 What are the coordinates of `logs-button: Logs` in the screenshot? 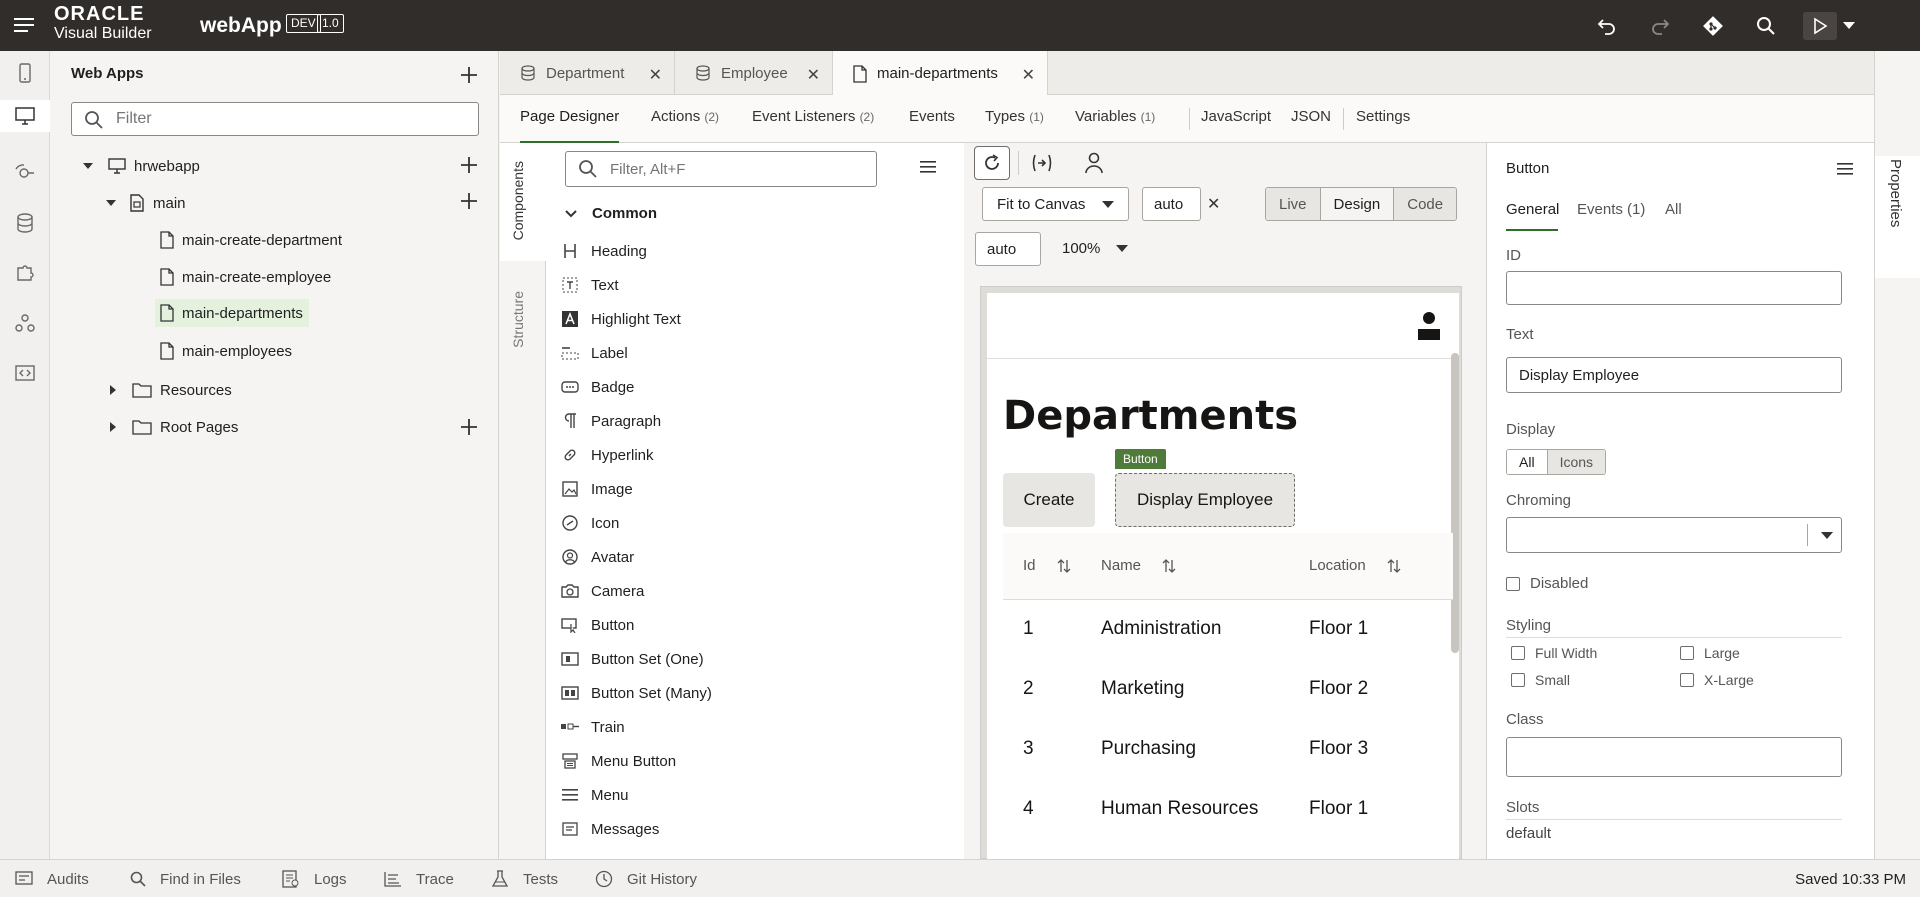 It's located at (314, 878).